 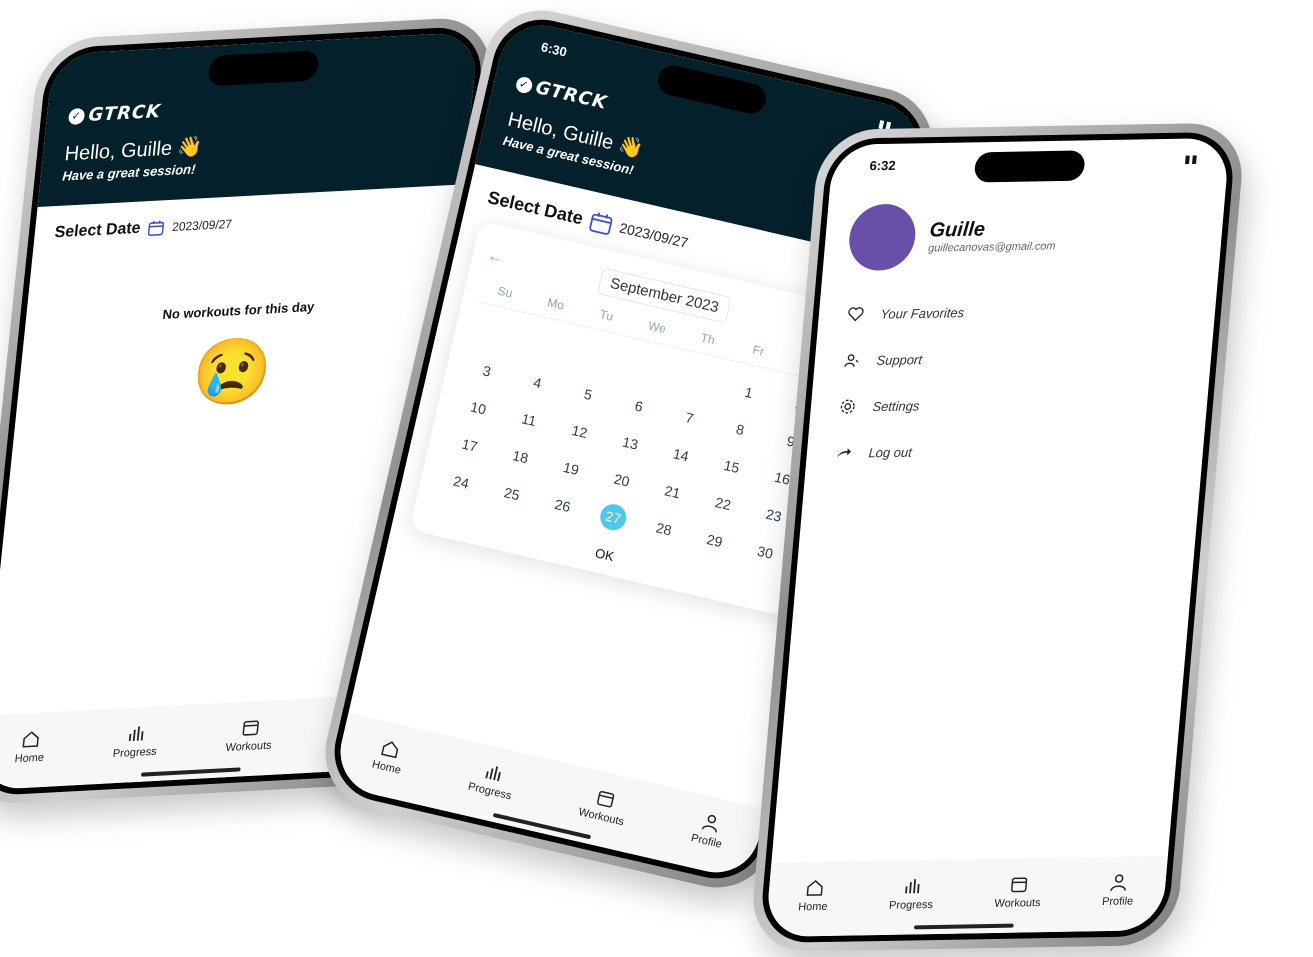 I want to click on day-cell: 8, so click(x=740, y=429).